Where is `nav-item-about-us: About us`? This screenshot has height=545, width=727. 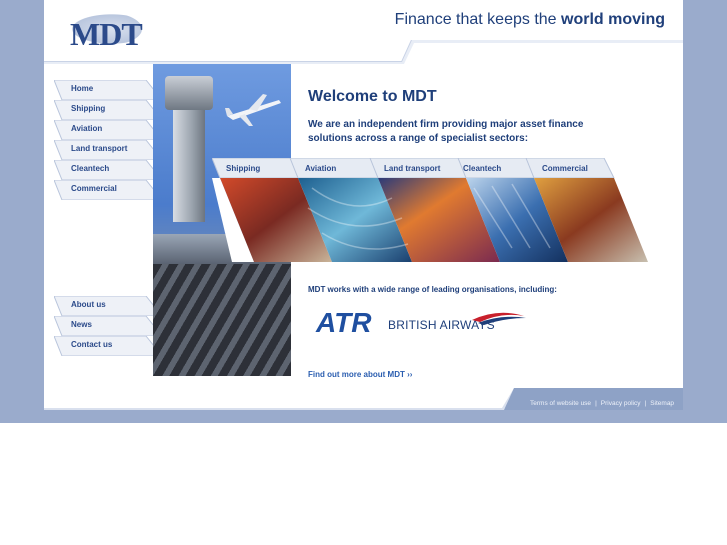 nav-item-about-us: About us is located at coordinates (104, 306).